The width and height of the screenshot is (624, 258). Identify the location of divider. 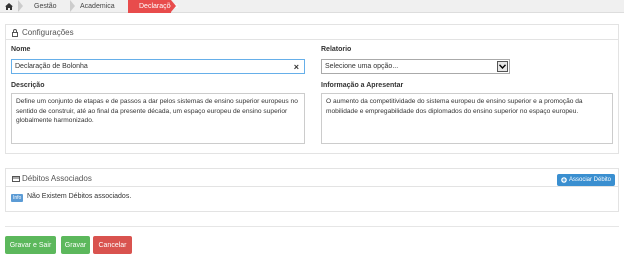
(312, 226).